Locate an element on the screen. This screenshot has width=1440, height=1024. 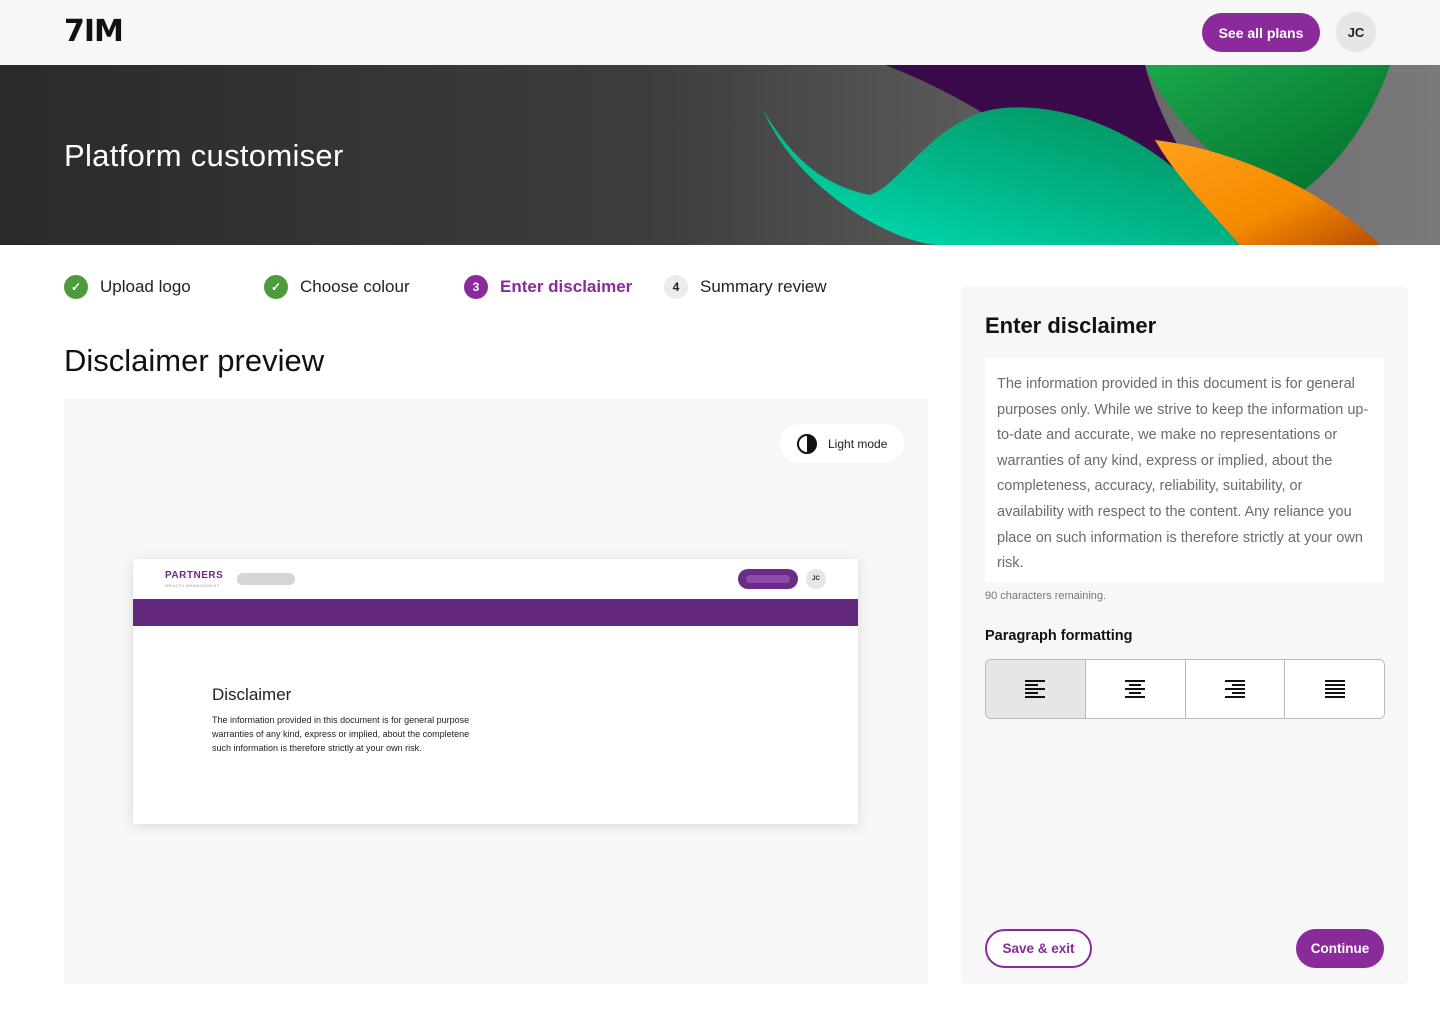
align-center-button is located at coordinates (1135, 689).